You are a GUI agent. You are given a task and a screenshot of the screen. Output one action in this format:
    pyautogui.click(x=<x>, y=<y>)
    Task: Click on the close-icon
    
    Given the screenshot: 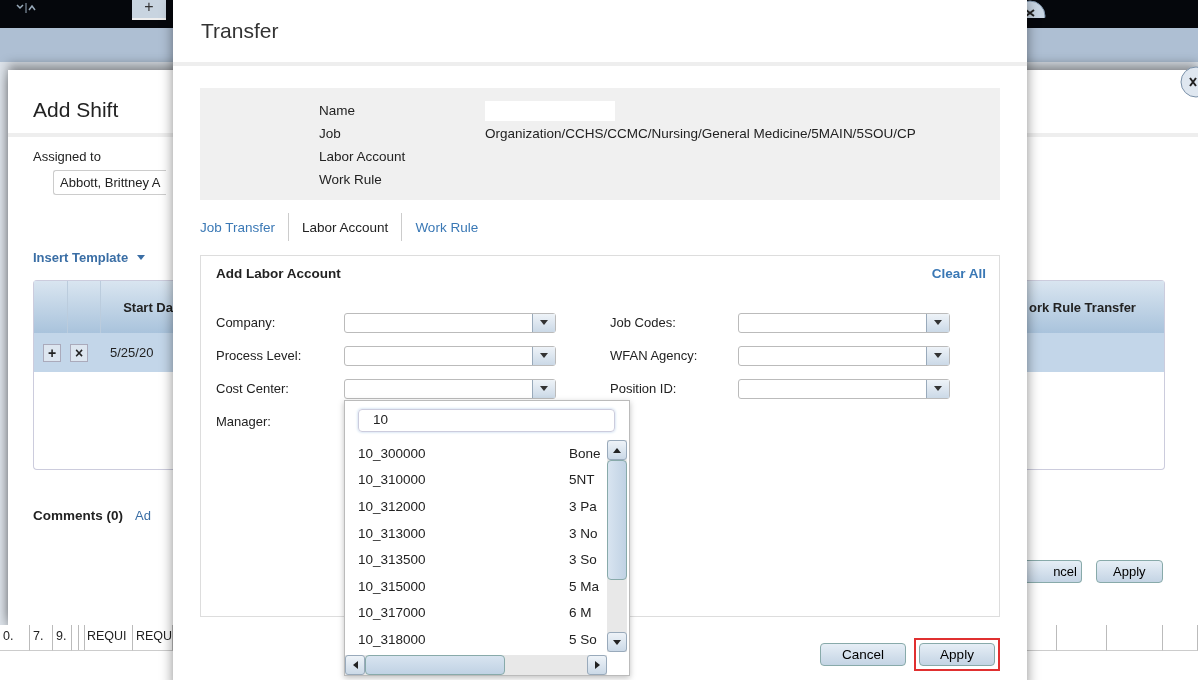 What is the action you would take?
    pyautogui.click(x=1189, y=82)
    